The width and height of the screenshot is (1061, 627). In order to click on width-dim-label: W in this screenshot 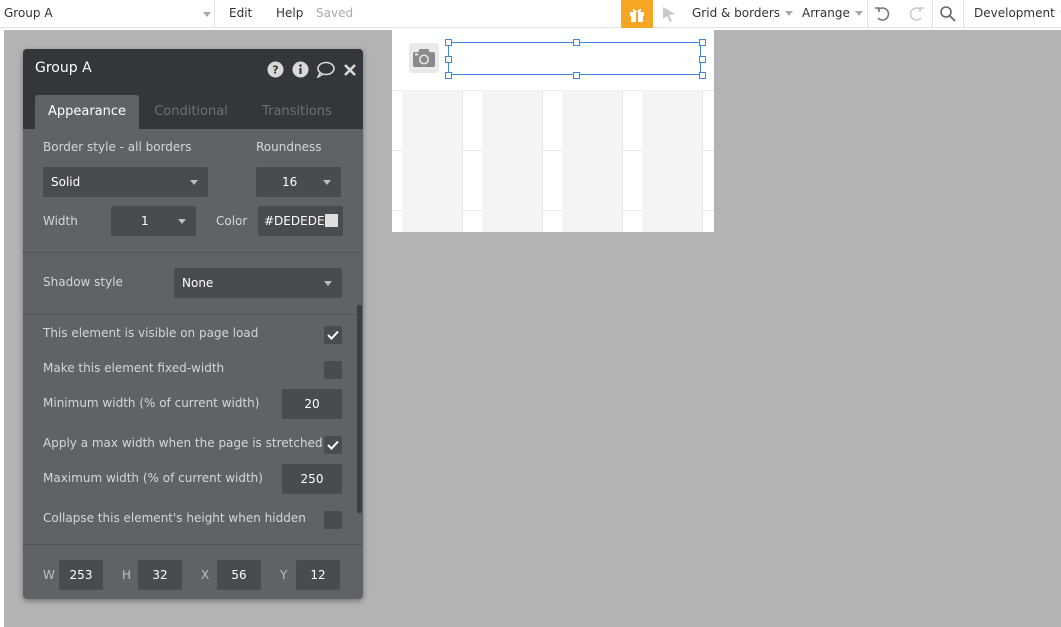, I will do `click(49, 575)`.